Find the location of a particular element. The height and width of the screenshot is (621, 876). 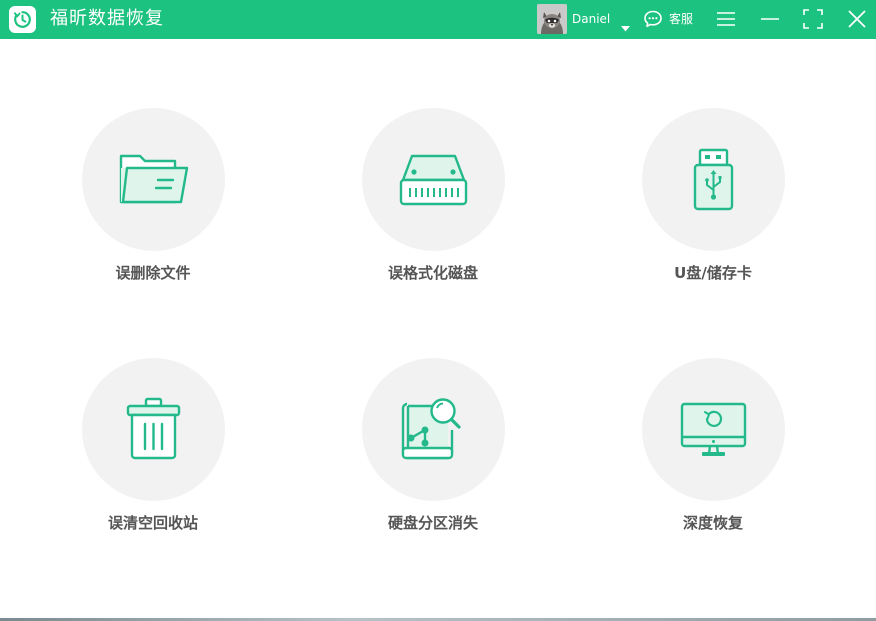

mode-label: U盘/储存卡 is located at coordinates (713, 273).